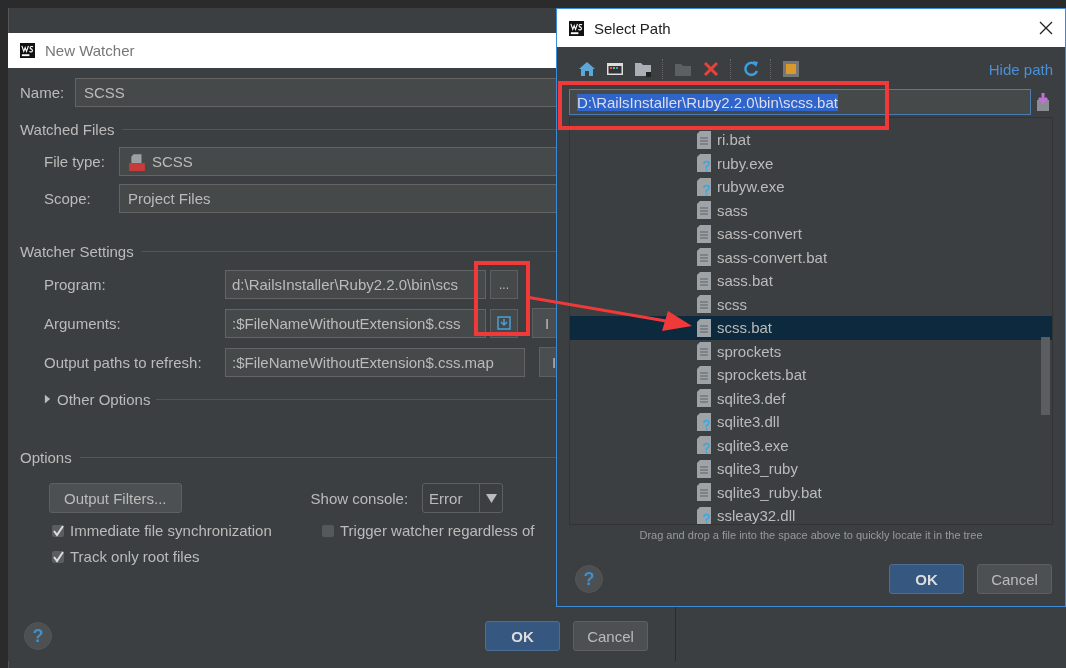  Describe the element at coordinates (77, 251) in the screenshot. I see `section-heading: Watcher Settings` at that location.